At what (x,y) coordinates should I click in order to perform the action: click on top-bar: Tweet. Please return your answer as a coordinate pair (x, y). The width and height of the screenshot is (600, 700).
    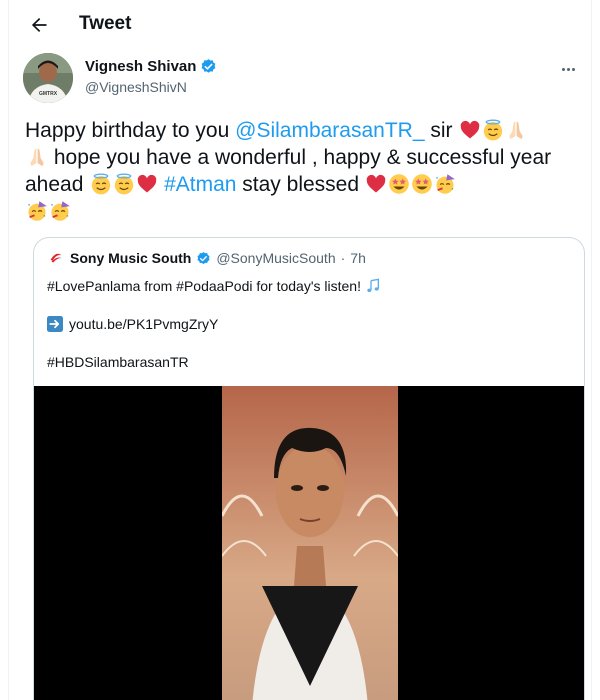
    Looking at the image, I should click on (301, 25).